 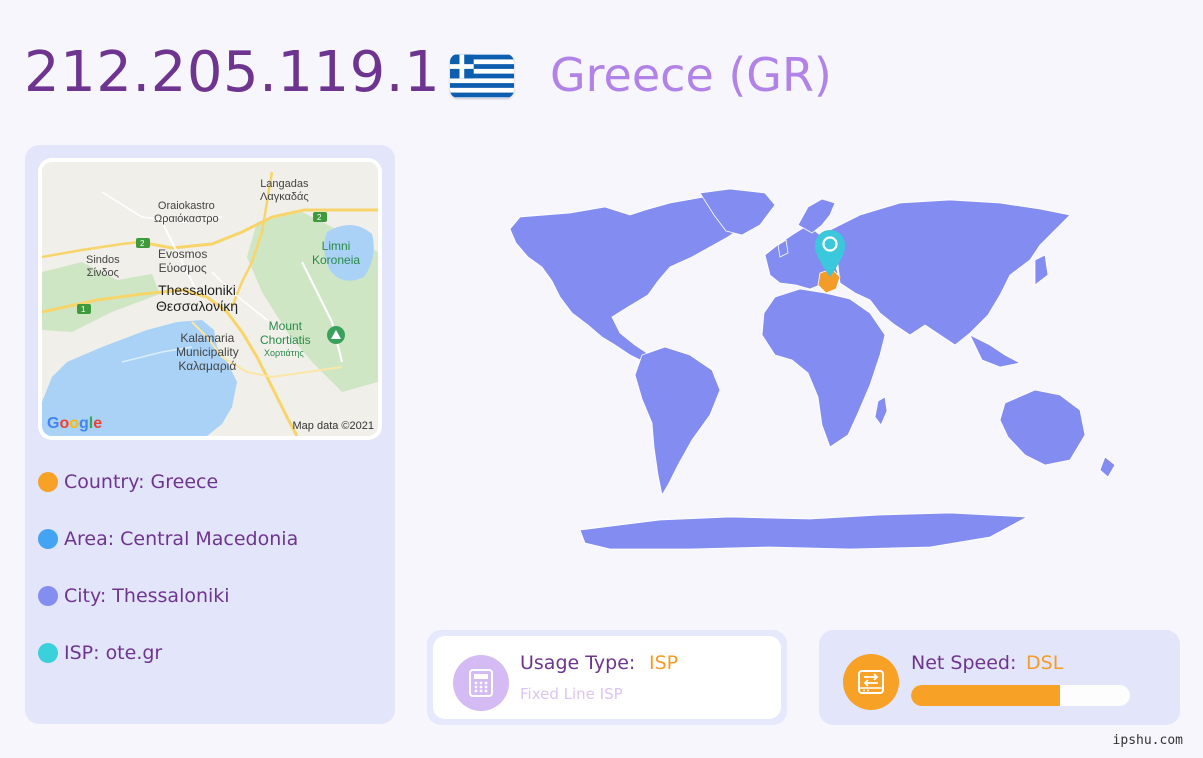 What do you see at coordinates (816, 216) in the screenshot?
I see `scandinavia` at bounding box center [816, 216].